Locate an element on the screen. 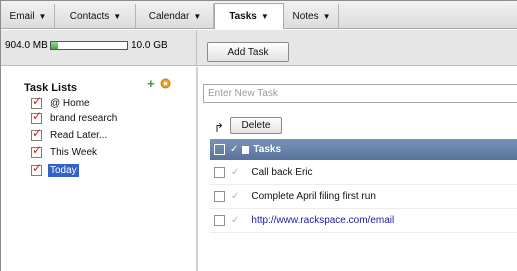  storage-used: 904.0 MB is located at coordinates (26, 45).